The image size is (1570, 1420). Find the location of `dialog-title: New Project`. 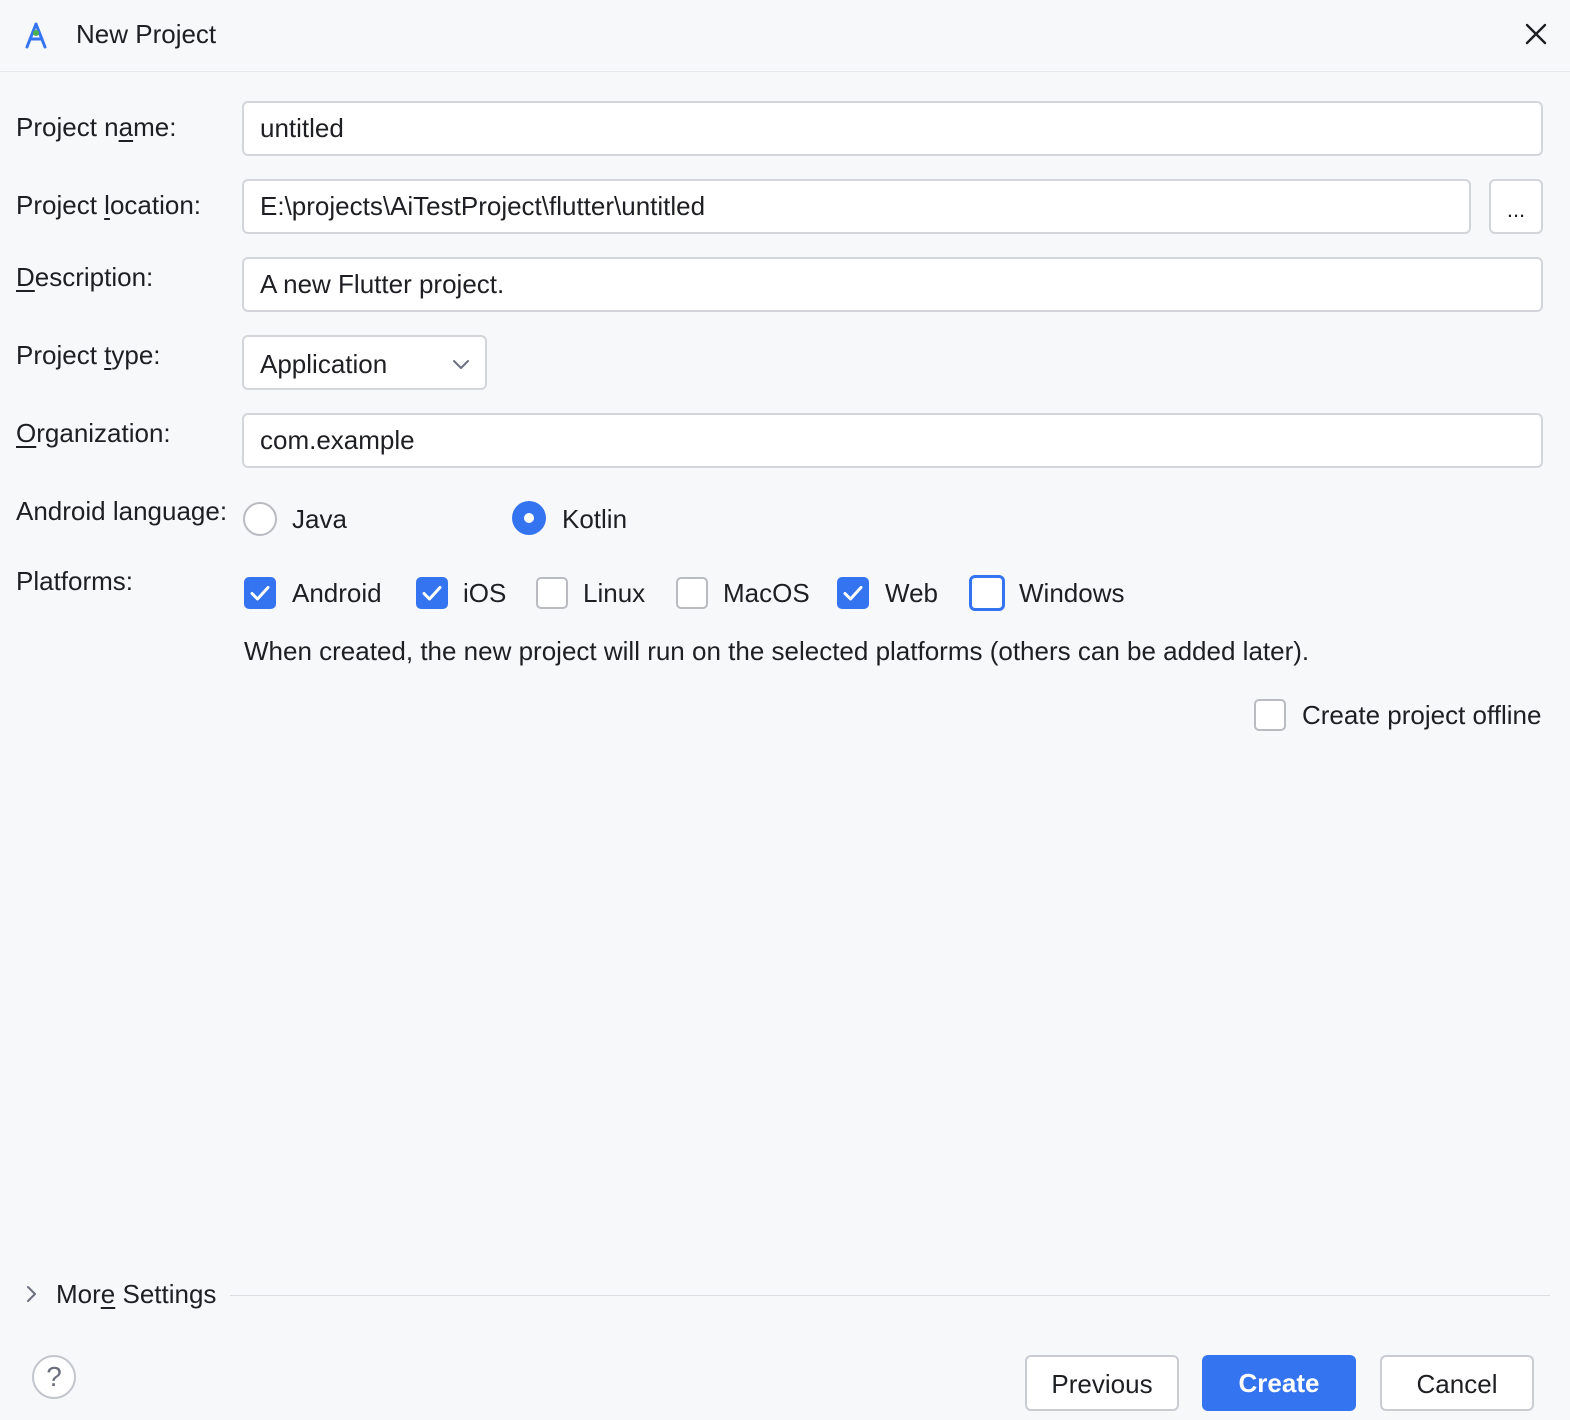

dialog-title: New Project is located at coordinates (146, 34).